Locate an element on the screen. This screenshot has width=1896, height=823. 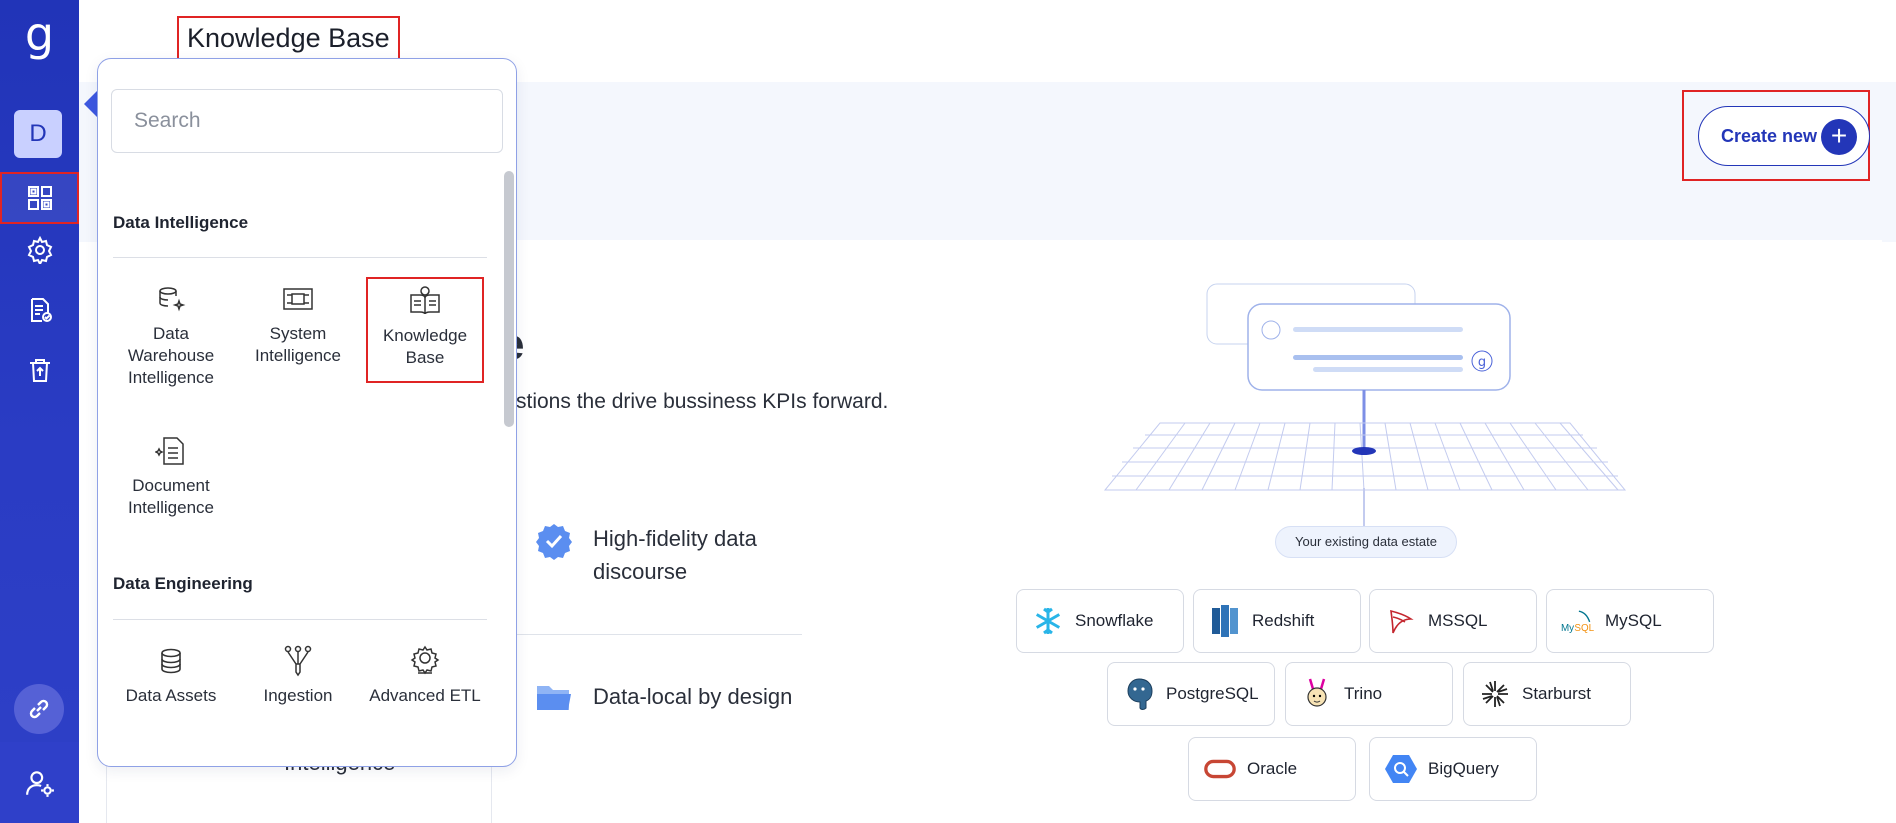
link-icon is located at coordinates (39, 709).